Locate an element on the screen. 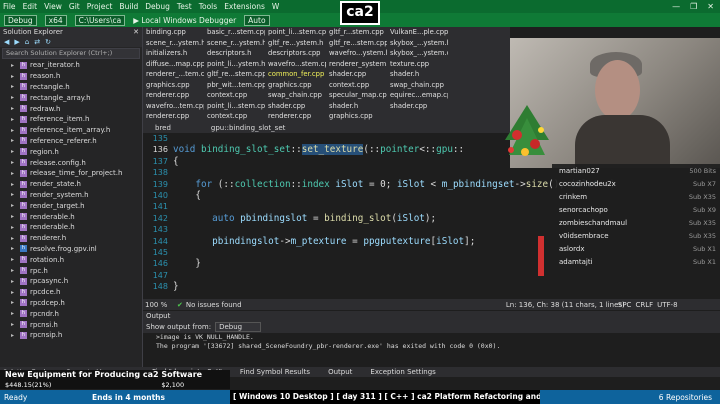  document-tab: descriptors.h is located at coordinates (234, 53).